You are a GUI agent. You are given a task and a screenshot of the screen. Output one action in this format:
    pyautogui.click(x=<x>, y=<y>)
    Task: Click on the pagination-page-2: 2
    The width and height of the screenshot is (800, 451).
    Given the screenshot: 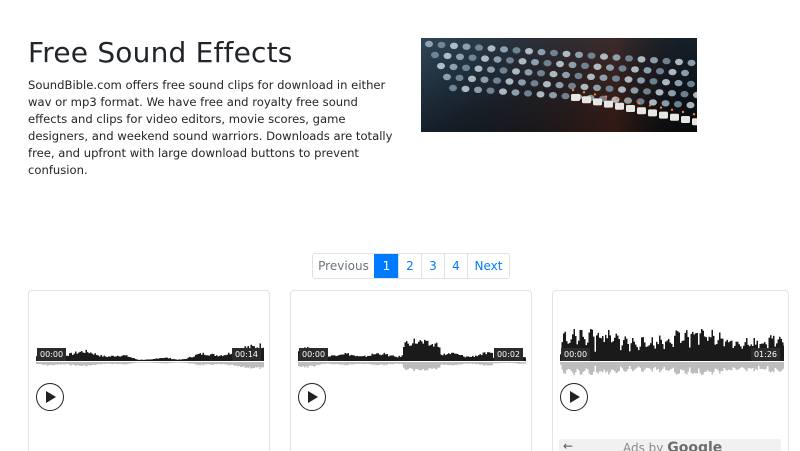 What is the action you would take?
    pyautogui.click(x=409, y=266)
    